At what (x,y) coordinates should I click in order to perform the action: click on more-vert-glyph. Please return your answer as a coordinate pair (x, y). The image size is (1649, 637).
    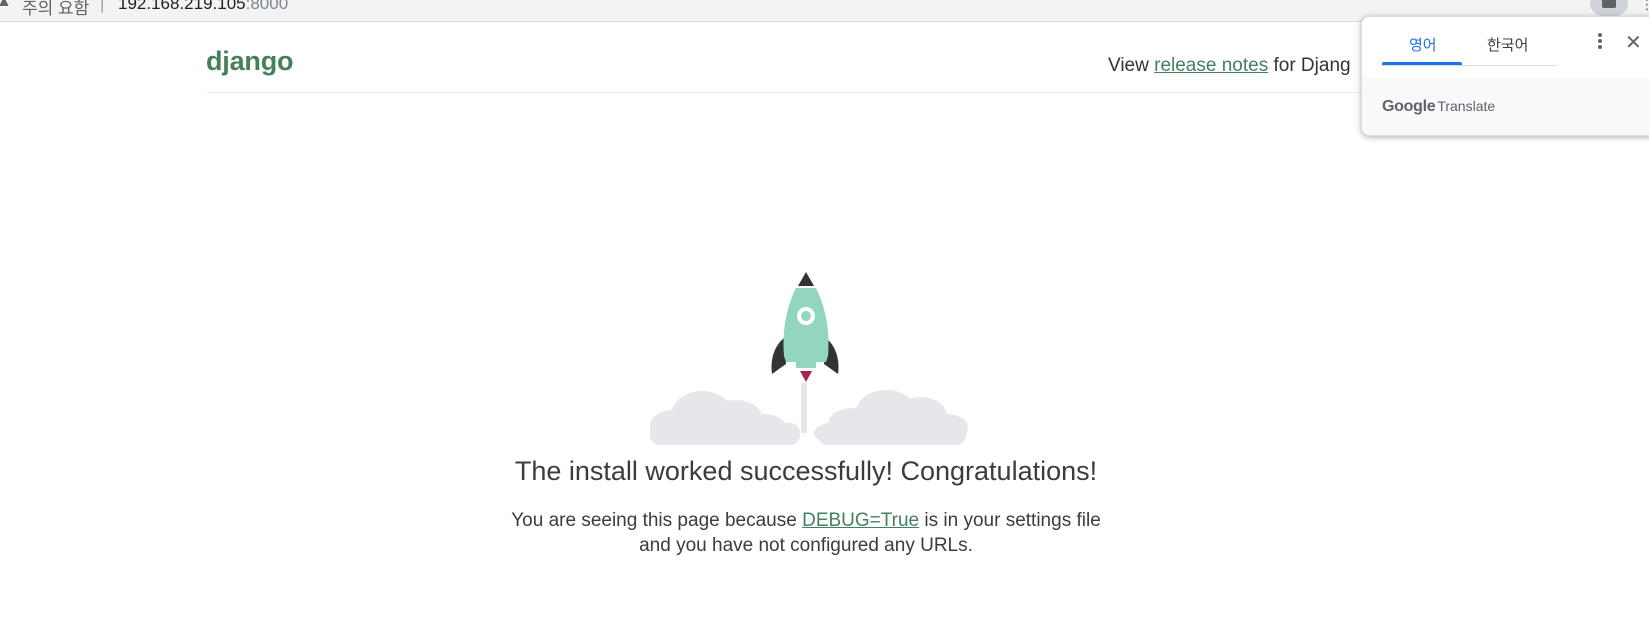
    Looking at the image, I should click on (1600, 41).